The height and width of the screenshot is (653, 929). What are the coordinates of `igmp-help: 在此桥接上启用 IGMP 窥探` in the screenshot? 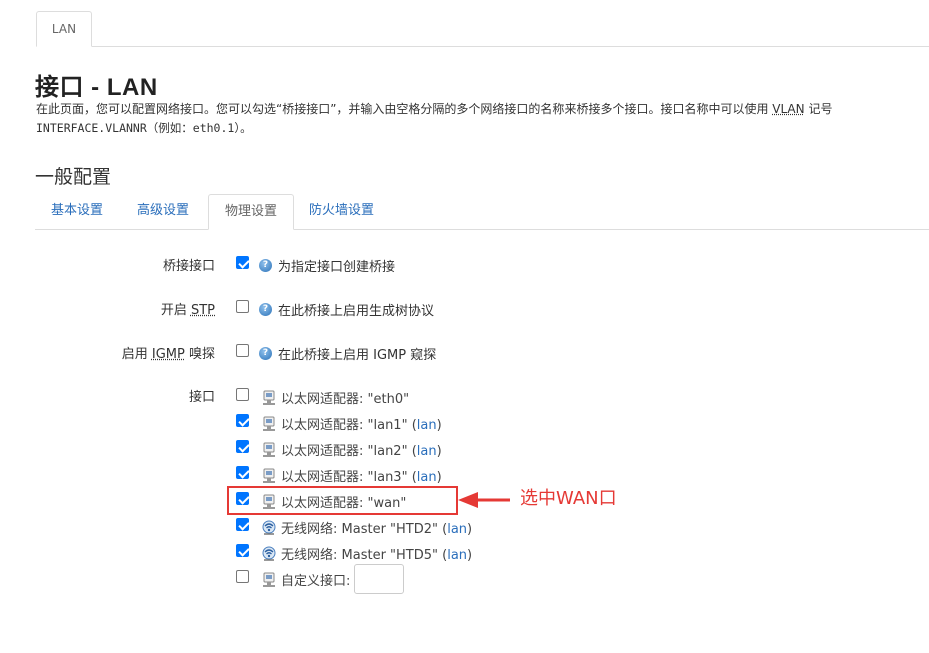 It's located at (357, 355).